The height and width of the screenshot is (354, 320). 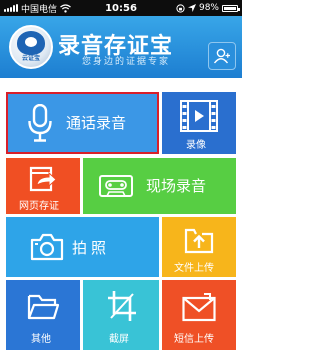 What do you see at coordinates (121, 47) in the screenshot?
I see `app-header: 云证宝 录音存证宝 您身边的证据专家` at bounding box center [121, 47].